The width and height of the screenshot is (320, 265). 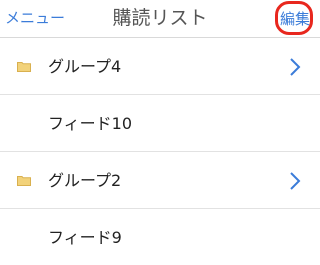 I want to click on edit-button: 編集, so click(x=295, y=19).